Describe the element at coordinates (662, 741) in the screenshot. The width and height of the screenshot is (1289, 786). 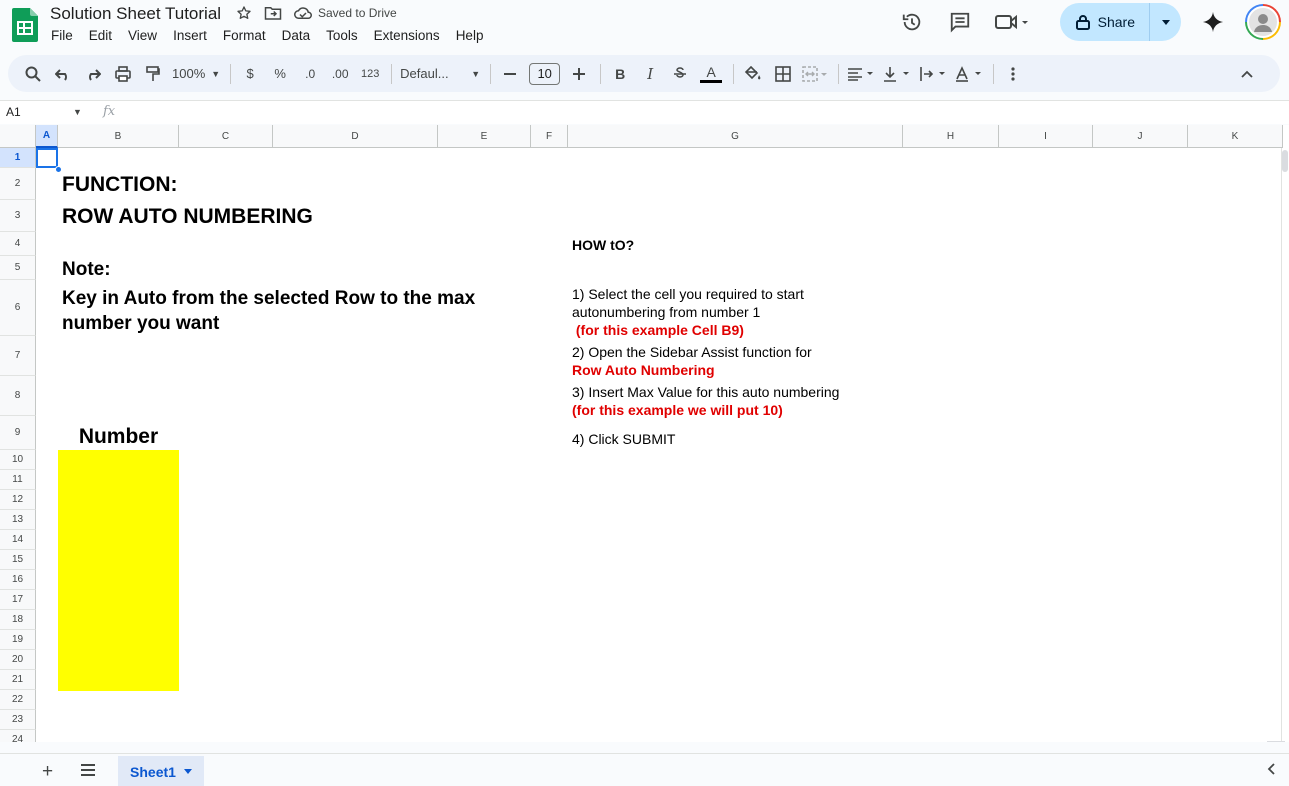
I see `horizontal-scrollbar: ◂ ▸` at that location.